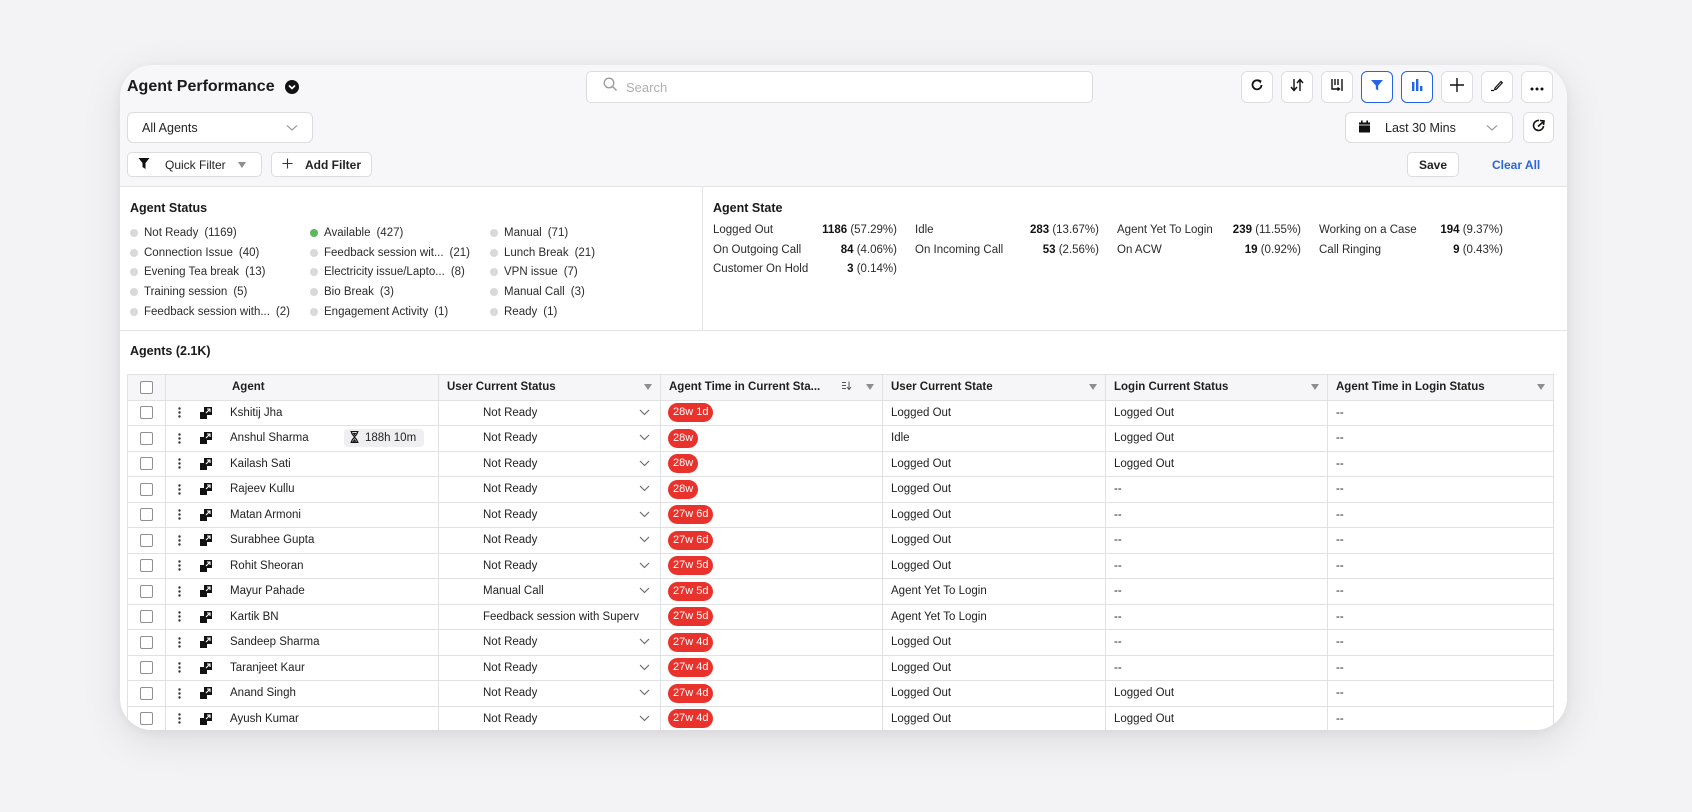  I want to click on date-range-dropdown: Last 30 Mins, so click(1429, 127).